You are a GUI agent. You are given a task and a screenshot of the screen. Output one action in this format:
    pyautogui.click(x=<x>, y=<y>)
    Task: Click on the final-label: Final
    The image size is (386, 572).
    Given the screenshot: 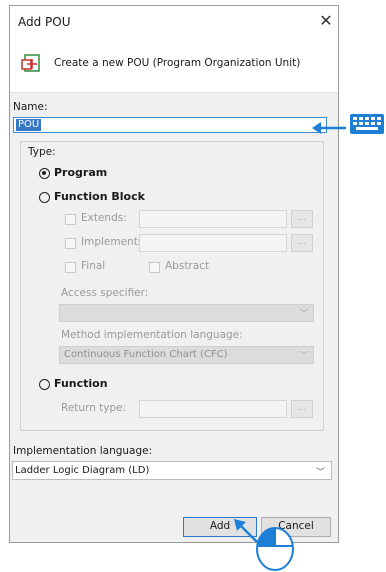 What is the action you would take?
    pyautogui.click(x=93, y=266)
    